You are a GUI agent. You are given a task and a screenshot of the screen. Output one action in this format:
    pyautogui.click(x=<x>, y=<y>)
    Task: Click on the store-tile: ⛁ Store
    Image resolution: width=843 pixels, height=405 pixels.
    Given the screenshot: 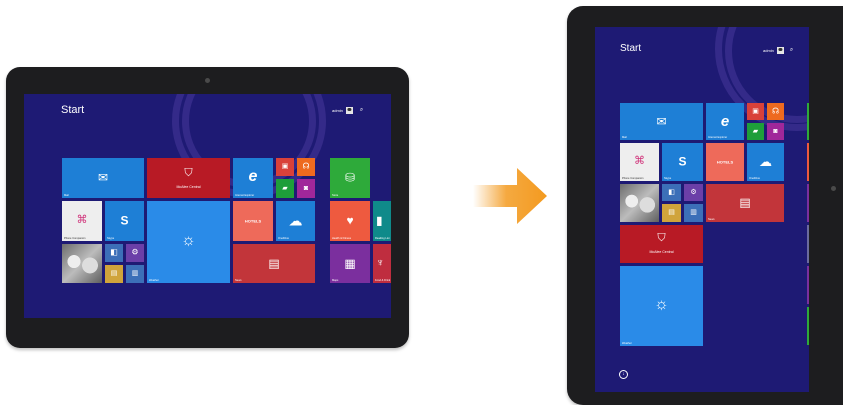 What is the action you would take?
    pyautogui.click(x=350, y=178)
    